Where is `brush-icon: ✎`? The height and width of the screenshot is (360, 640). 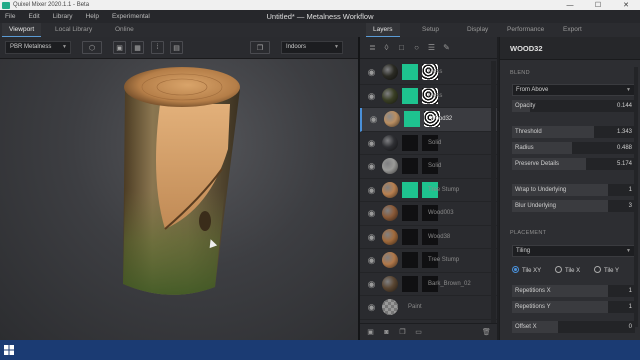 brush-icon: ✎ is located at coordinates (446, 47).